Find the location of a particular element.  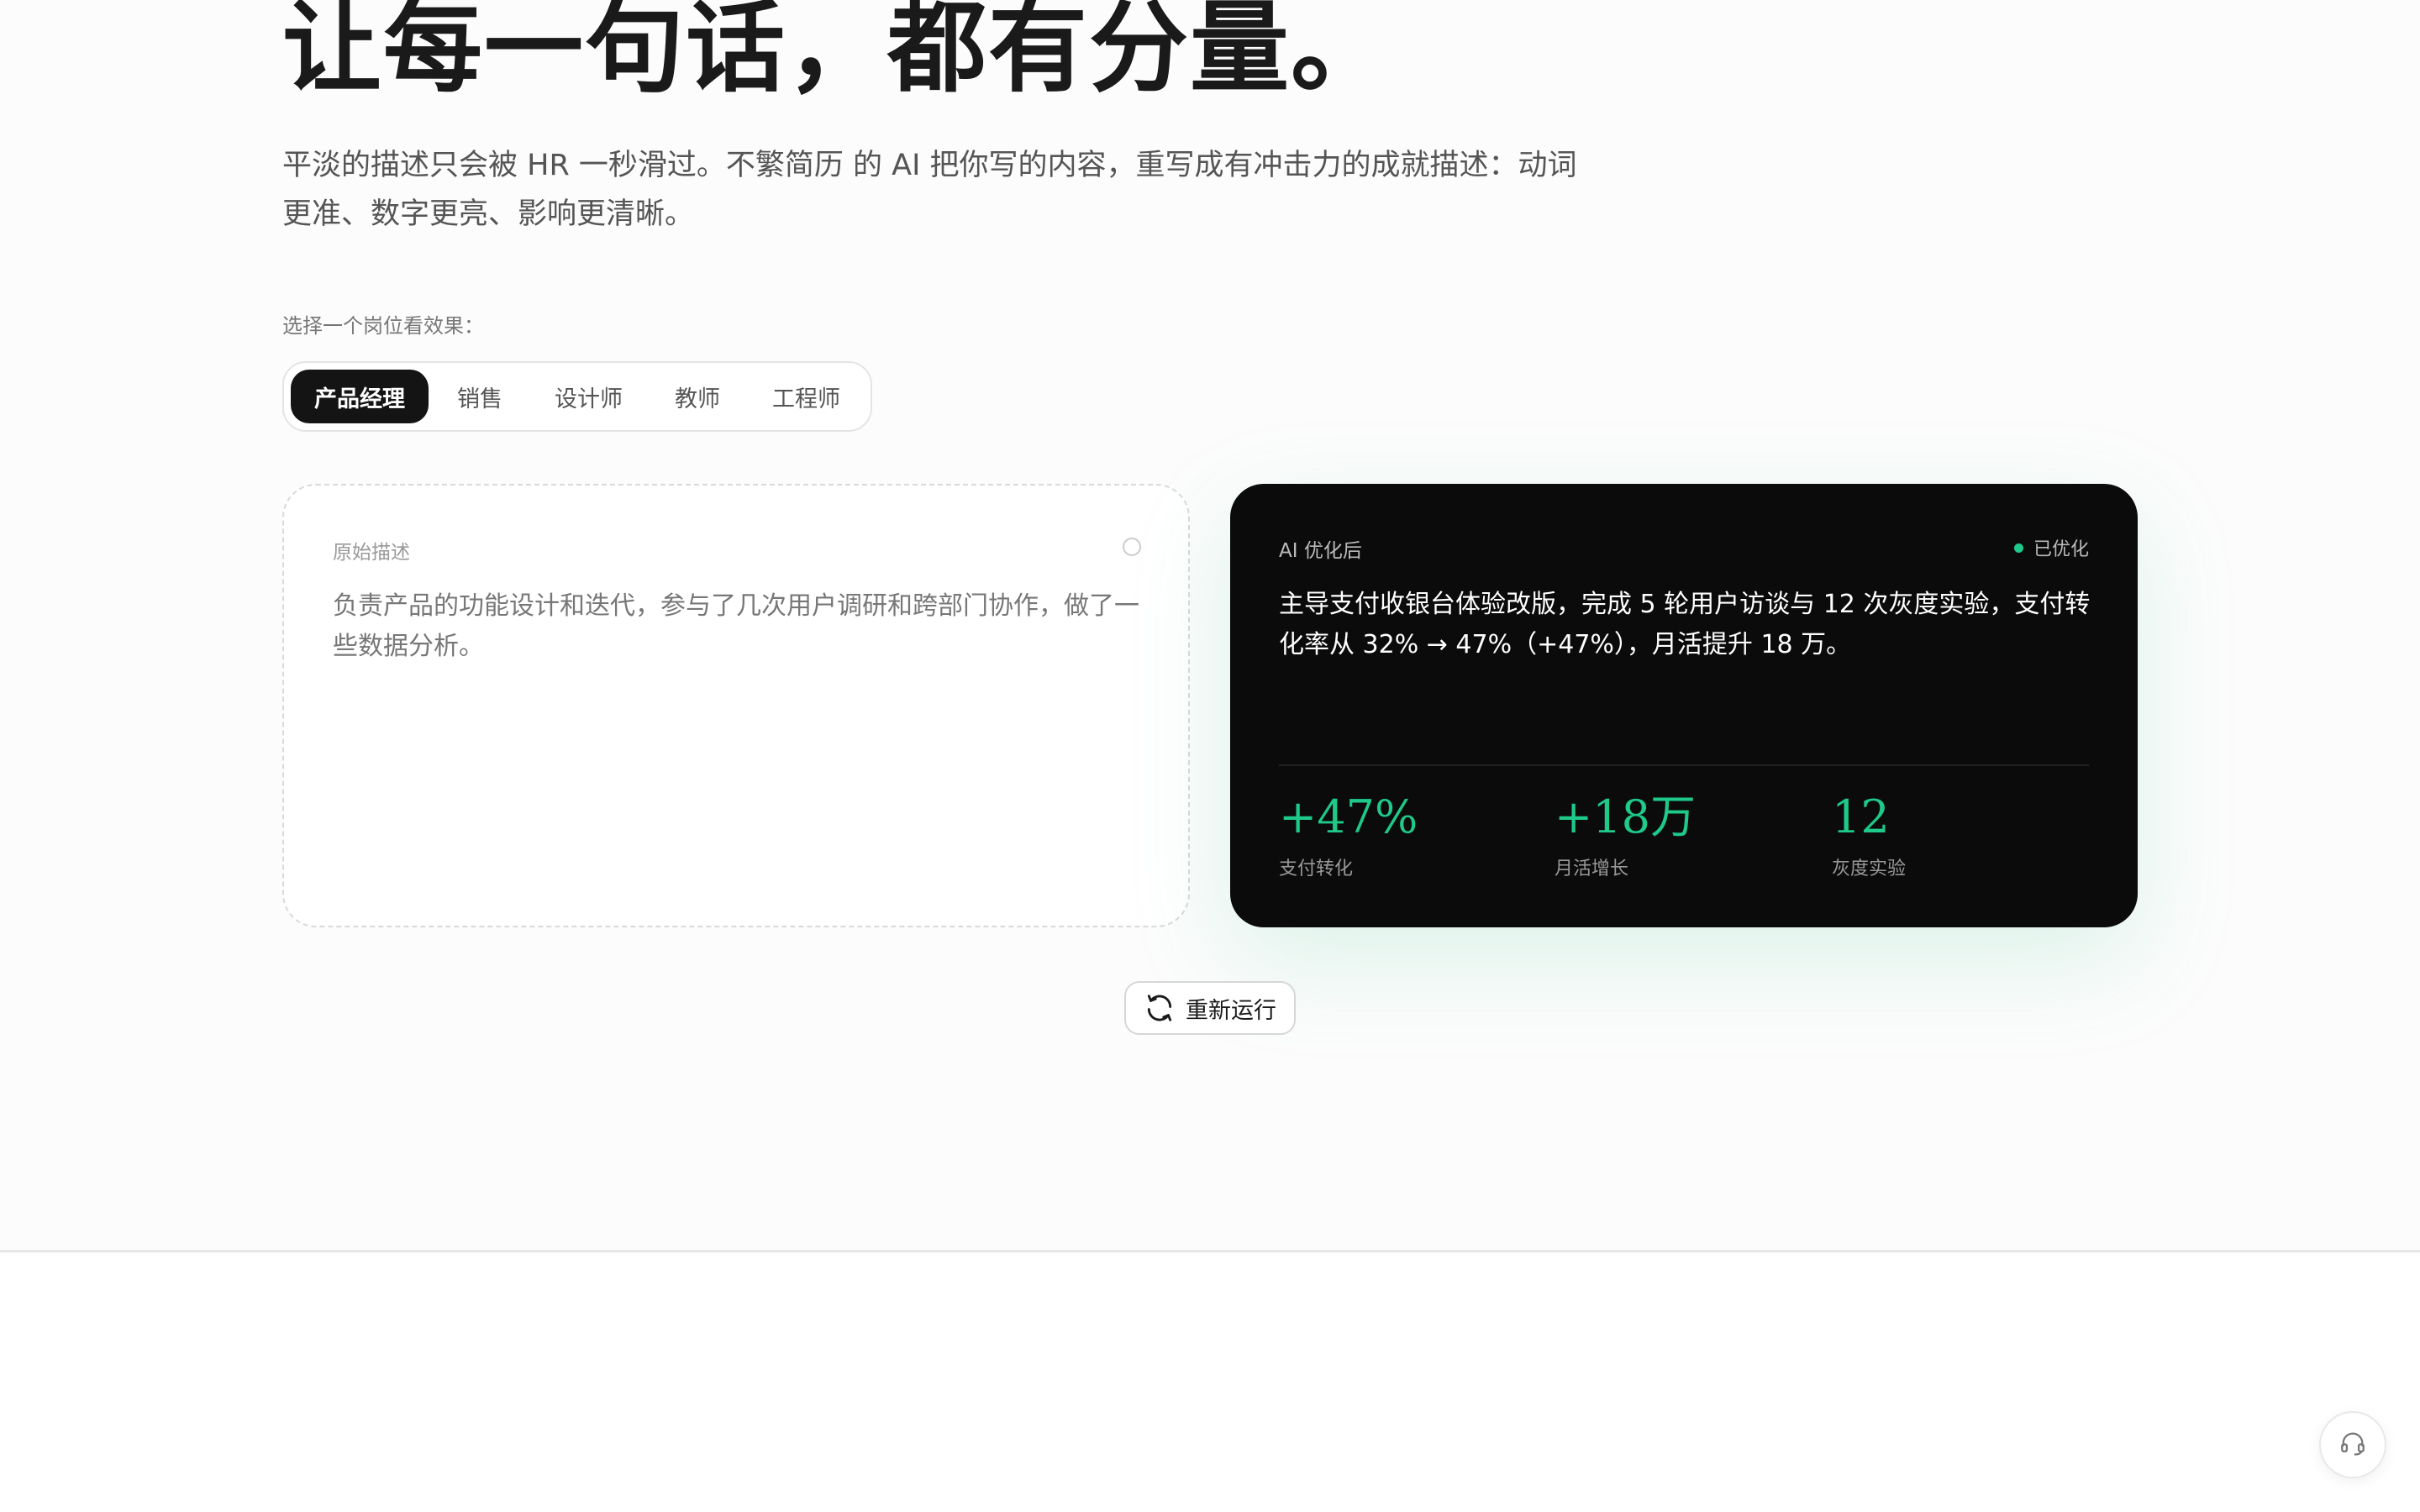

support-button is located at coordinates (2352, 1444).